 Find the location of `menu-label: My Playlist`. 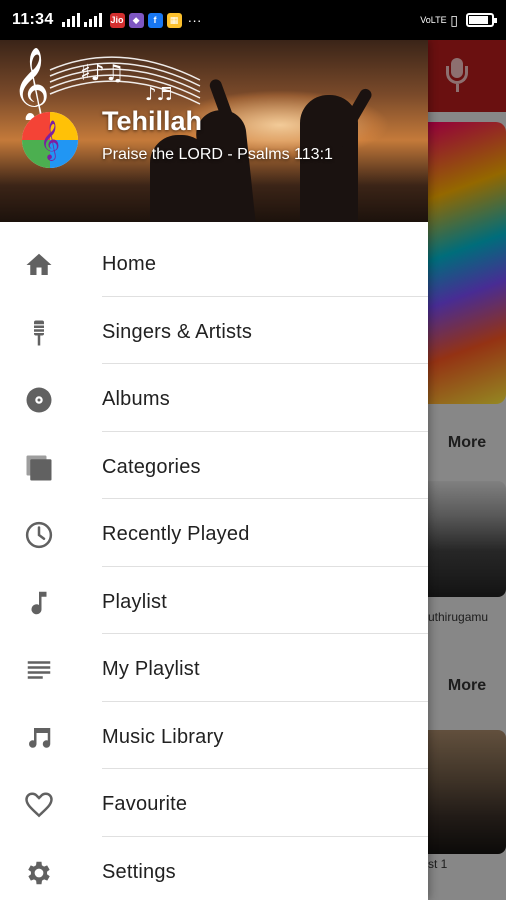

menu-label: My Playlist is located at coordinates (151, 669).